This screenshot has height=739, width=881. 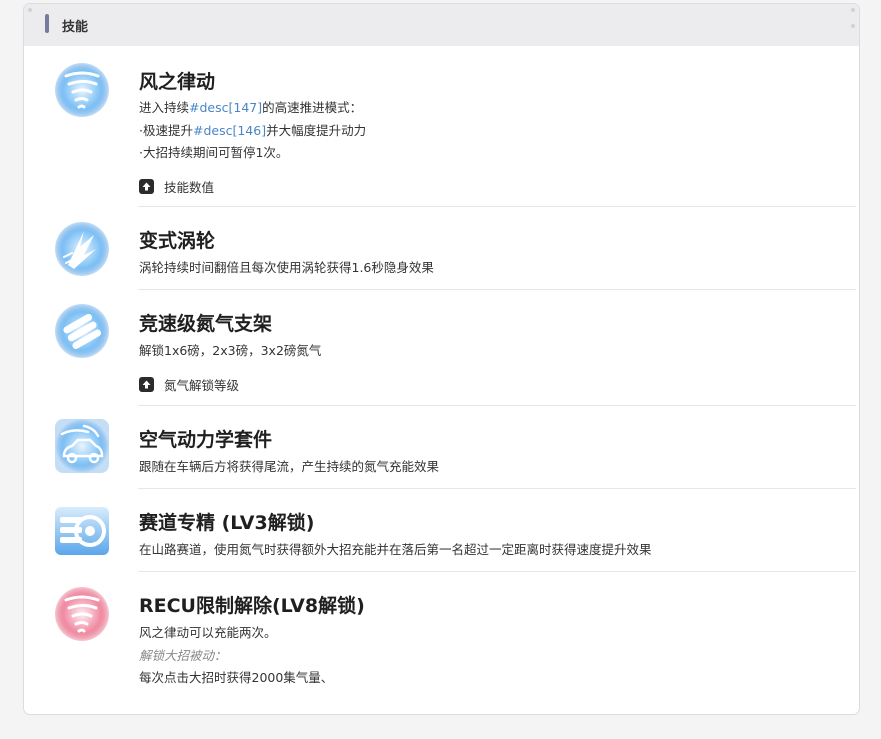 I want to click on skill-title: 风之律动, so click(x=177, y=82).